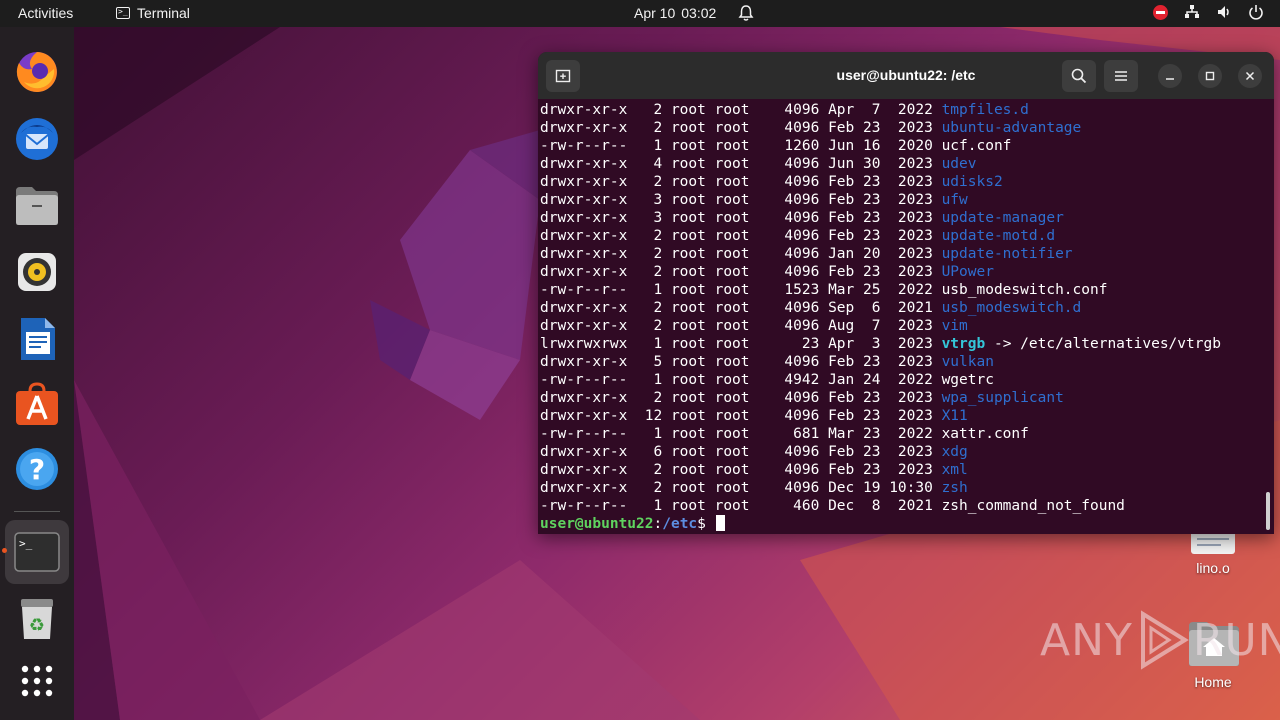 The image size is (1280, 720). What do you see at coordinates (954, 470) in the screenshot?
I see `listing-row-filename: xml` at bounding box center [954, 470].